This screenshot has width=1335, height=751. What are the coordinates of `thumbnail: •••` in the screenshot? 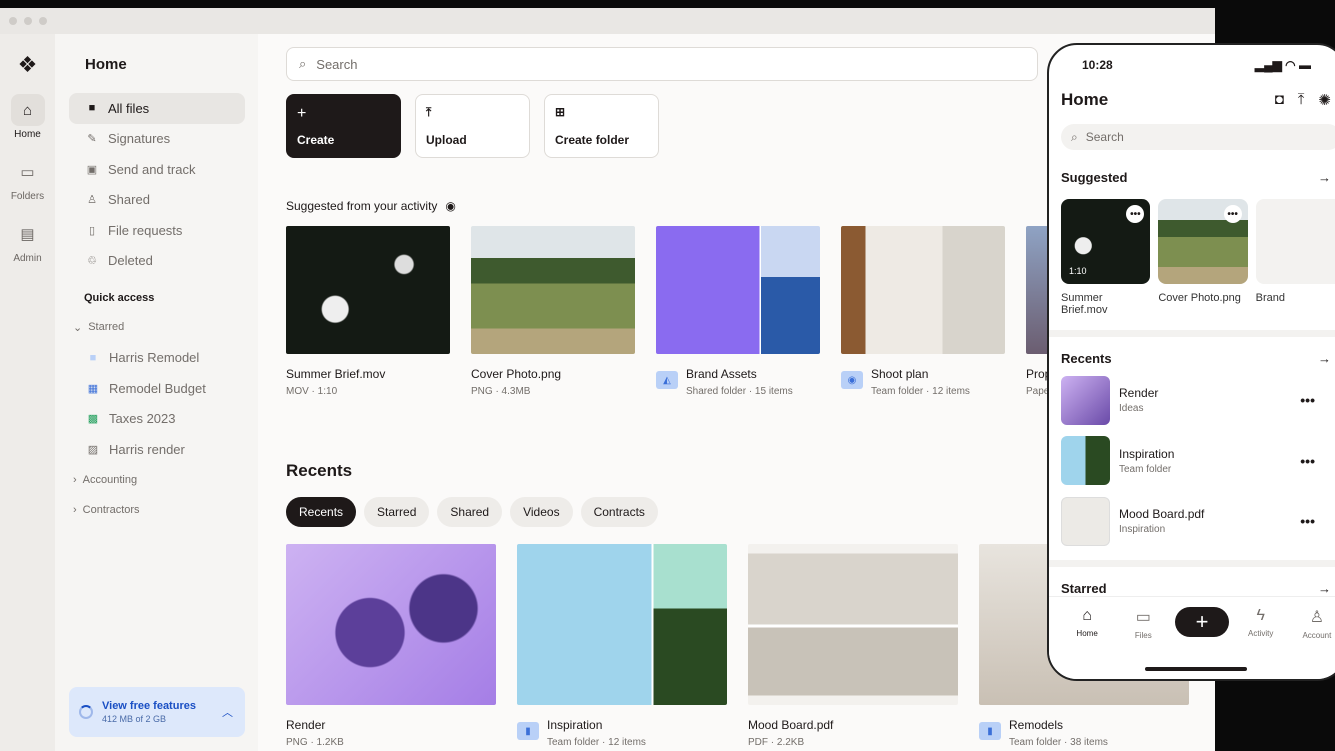 It's located at (1203, 241).